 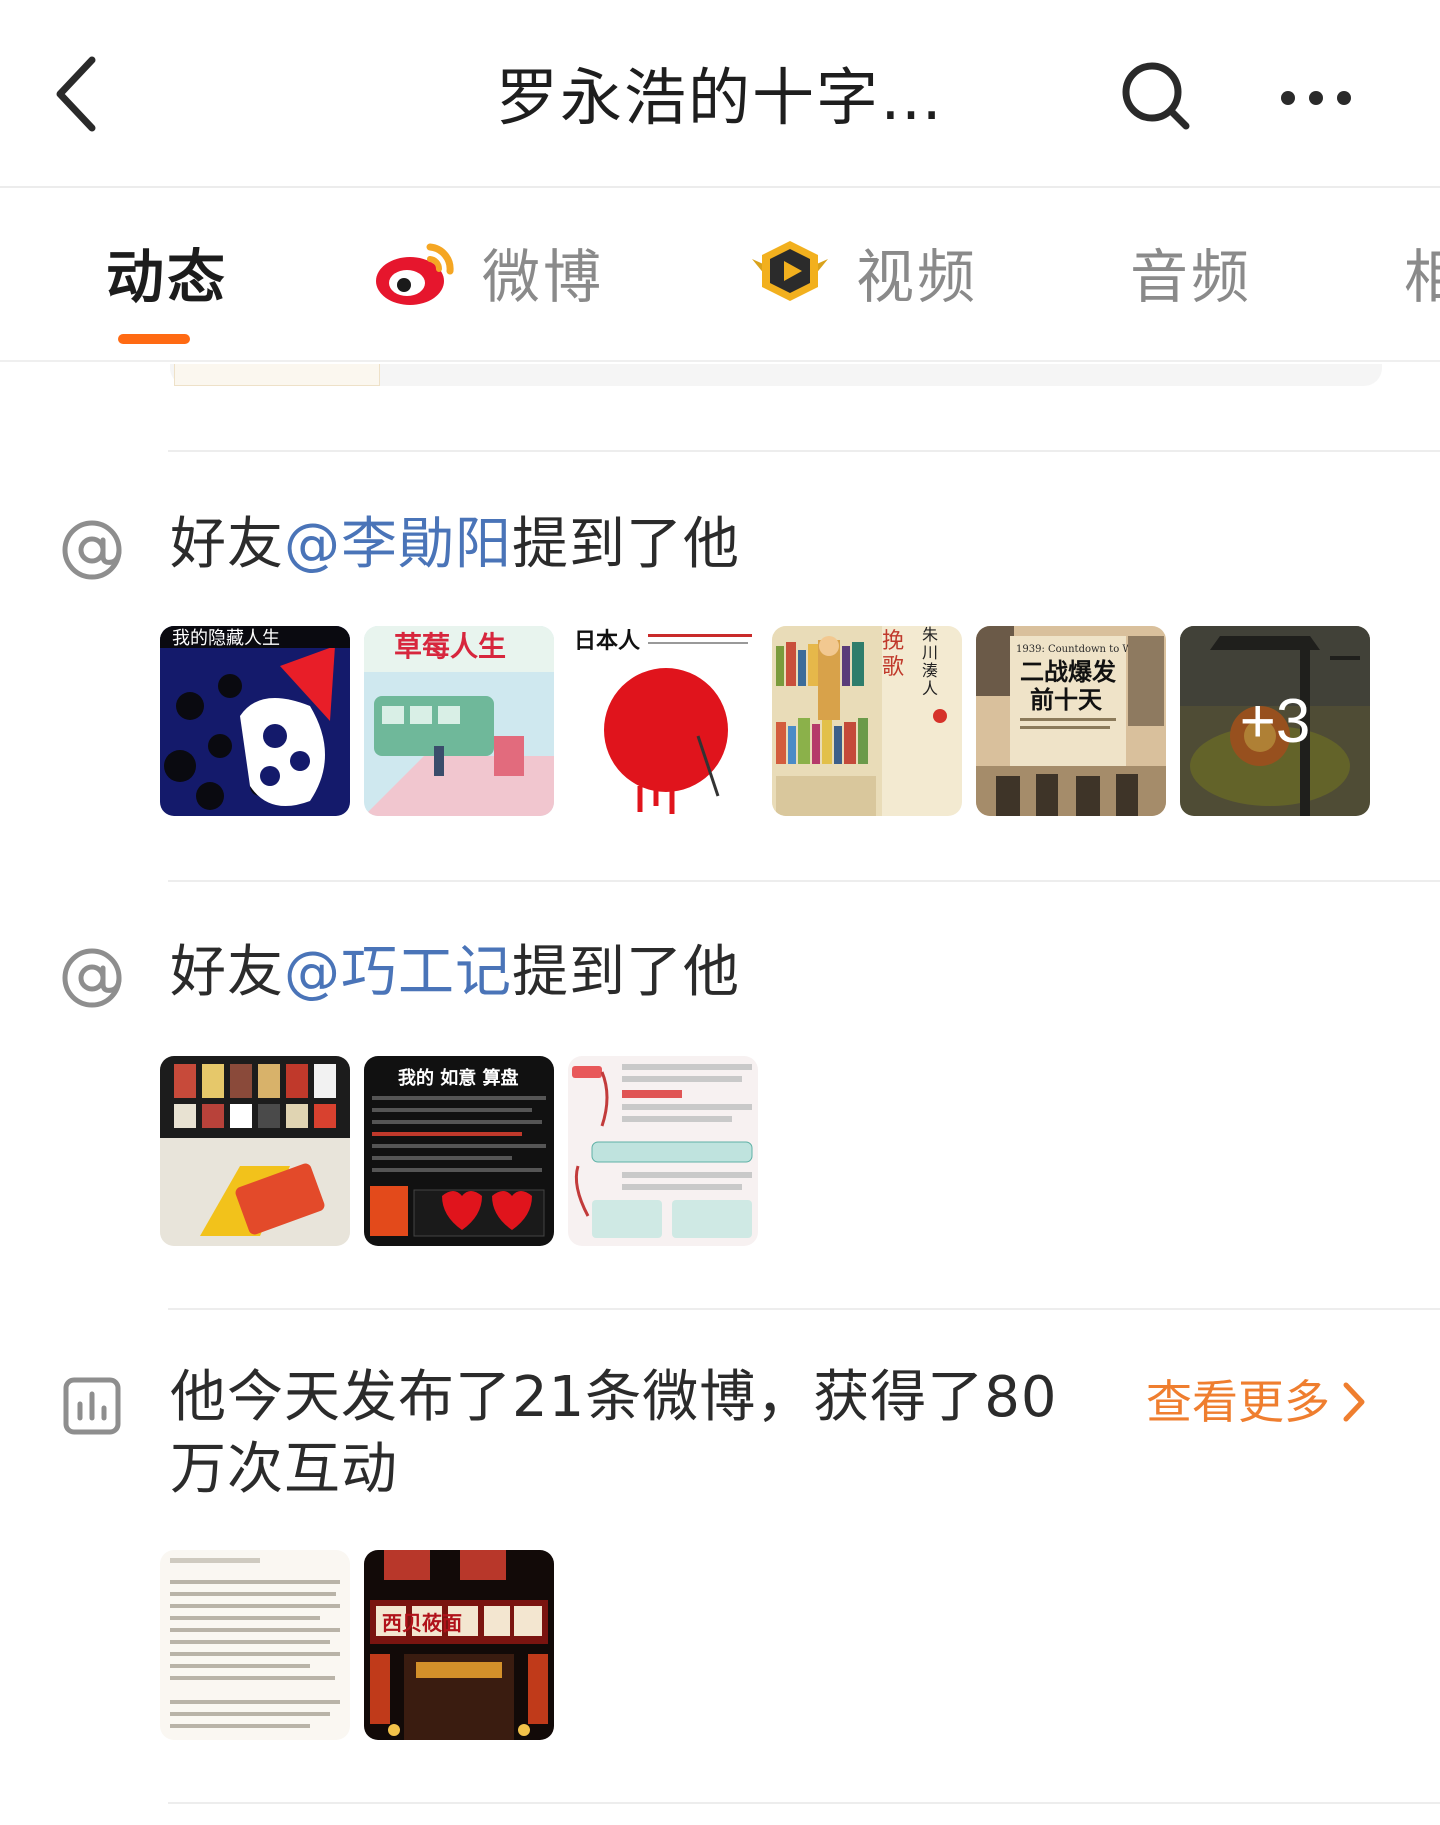 I want to click on daily-stats-text: 他今天发布了21条微博，获得了80万次互动, so click(x=614, y=1433).